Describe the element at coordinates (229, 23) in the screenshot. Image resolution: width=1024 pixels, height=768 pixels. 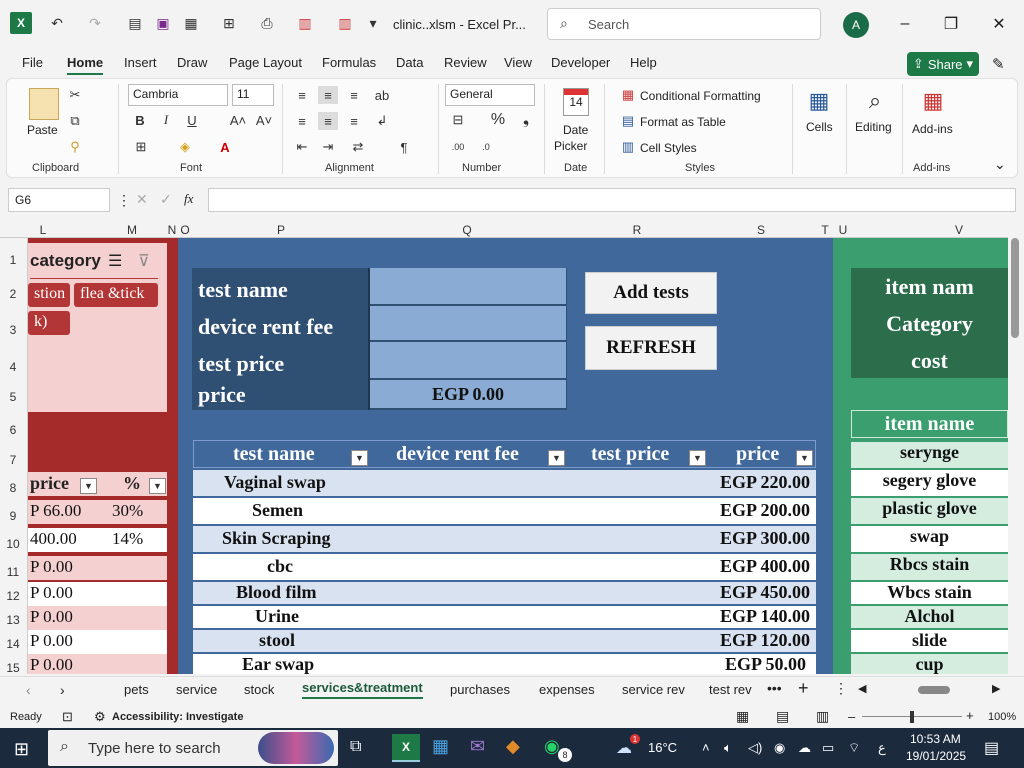
I see `macro-icon: ⊞` at that location.